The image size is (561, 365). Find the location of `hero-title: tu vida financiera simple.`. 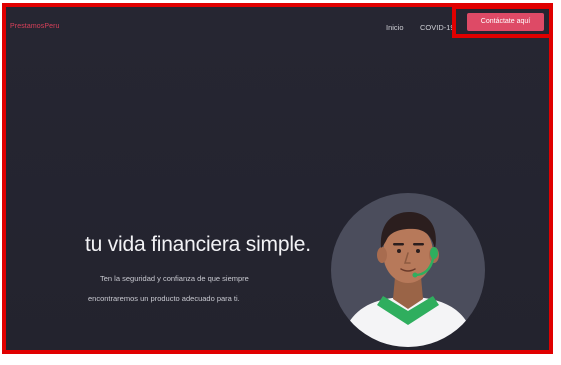

hero-title: tu vida financiera simple. is located at coordinates (198, 244).